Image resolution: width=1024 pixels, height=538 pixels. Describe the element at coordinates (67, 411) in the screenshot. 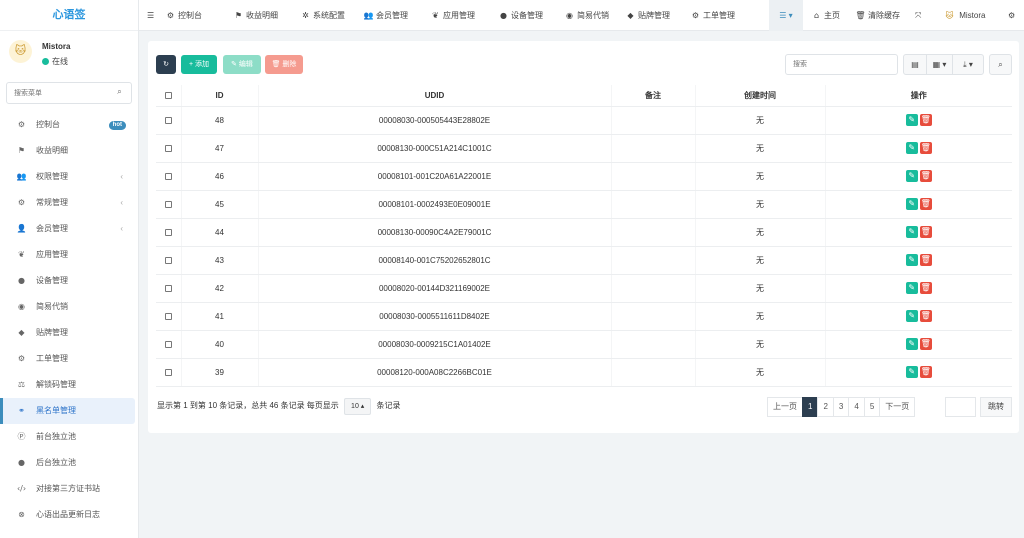

I see `sidebar-item-11: ⚭ 黑名单管理` at that location.